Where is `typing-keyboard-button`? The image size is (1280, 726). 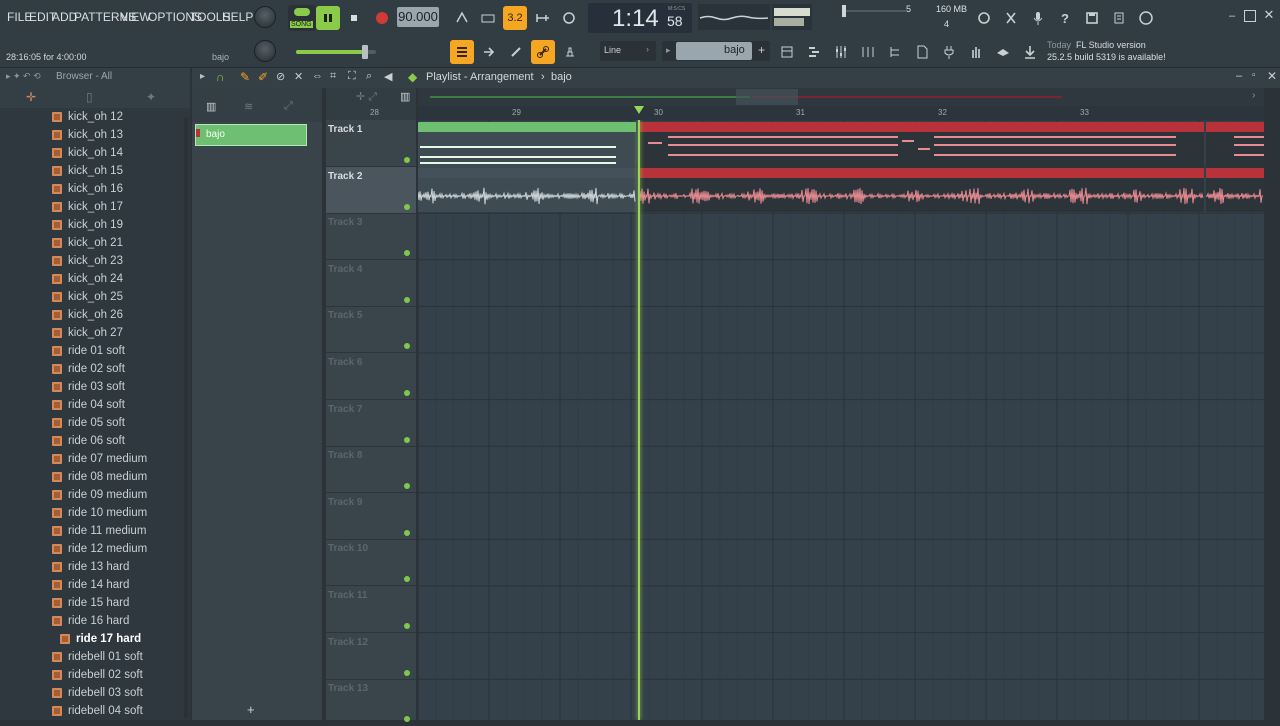 typing-keyboard-button is located at coordinates (516, 52).